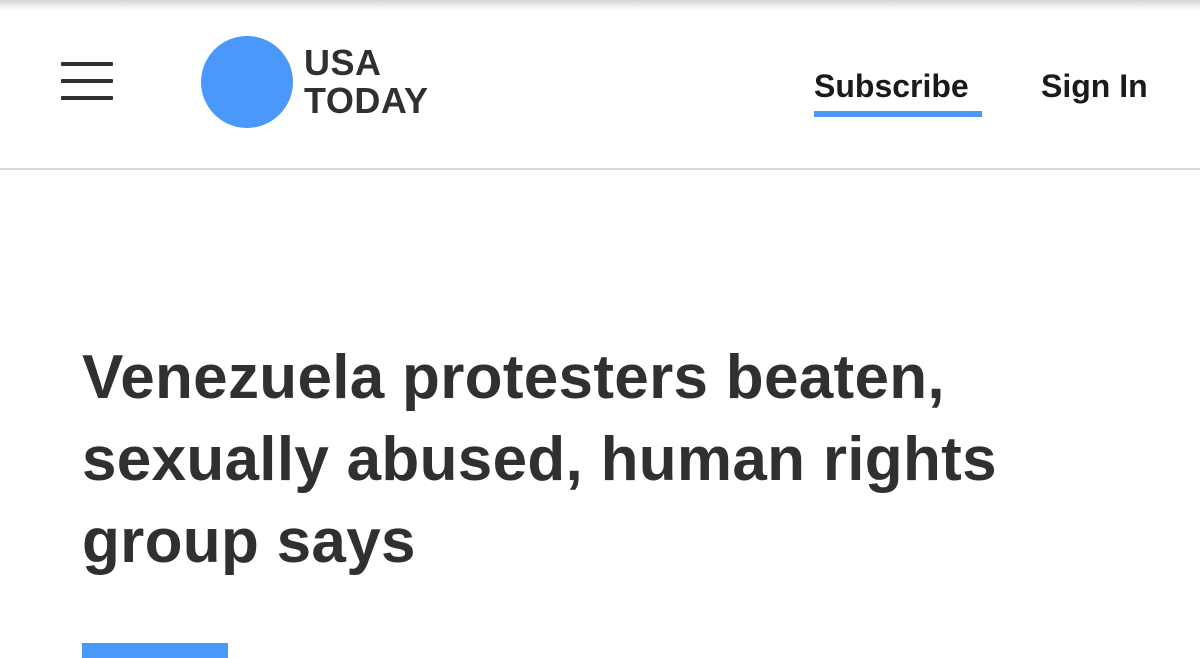 This screenshot has height=658, width=1200. What do you see at coordinates (891, 86) in the screenshot?
I see `subscribe-link: Subscribe` at bounding box center [891, 86].